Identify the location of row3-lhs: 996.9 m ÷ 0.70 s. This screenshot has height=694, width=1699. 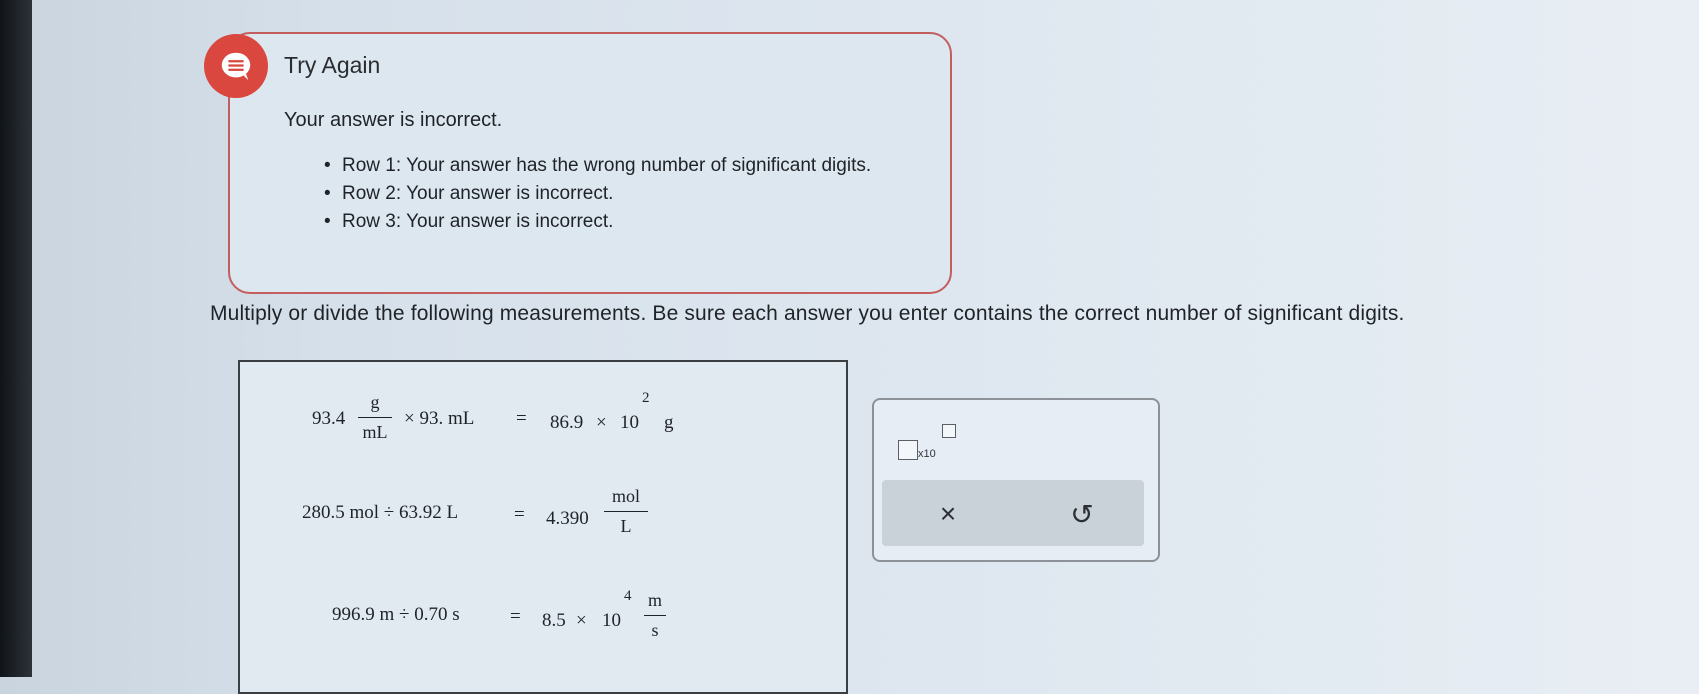
(396, 614).